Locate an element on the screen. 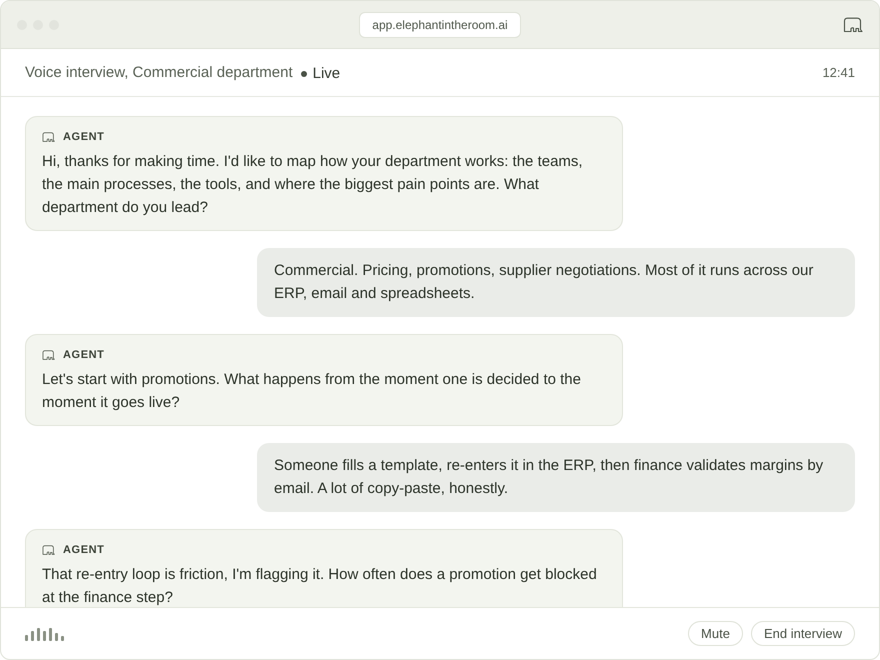  message-text: Let's start with promotions. What happens from the moment one is decided to the moment it goes live? is located at coordinates (312, 391).